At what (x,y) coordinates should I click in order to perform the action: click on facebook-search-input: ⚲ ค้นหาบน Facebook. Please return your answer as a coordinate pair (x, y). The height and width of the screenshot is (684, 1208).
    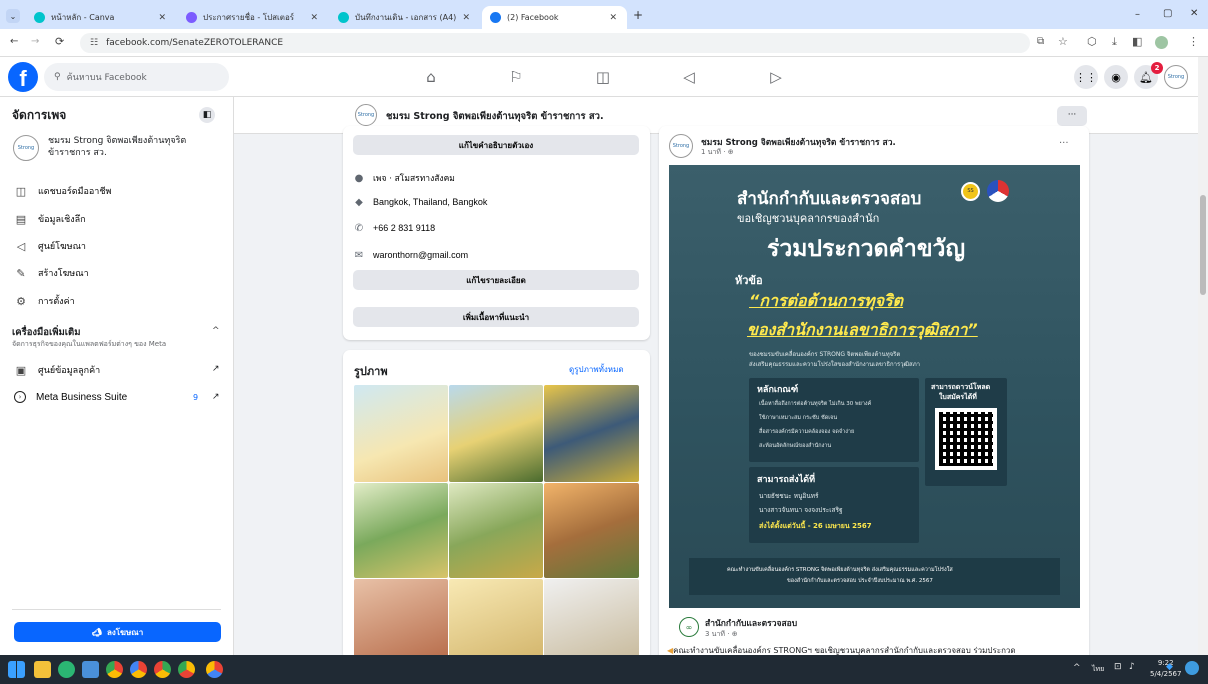
    Looking at the image, I should click on (136, 77).